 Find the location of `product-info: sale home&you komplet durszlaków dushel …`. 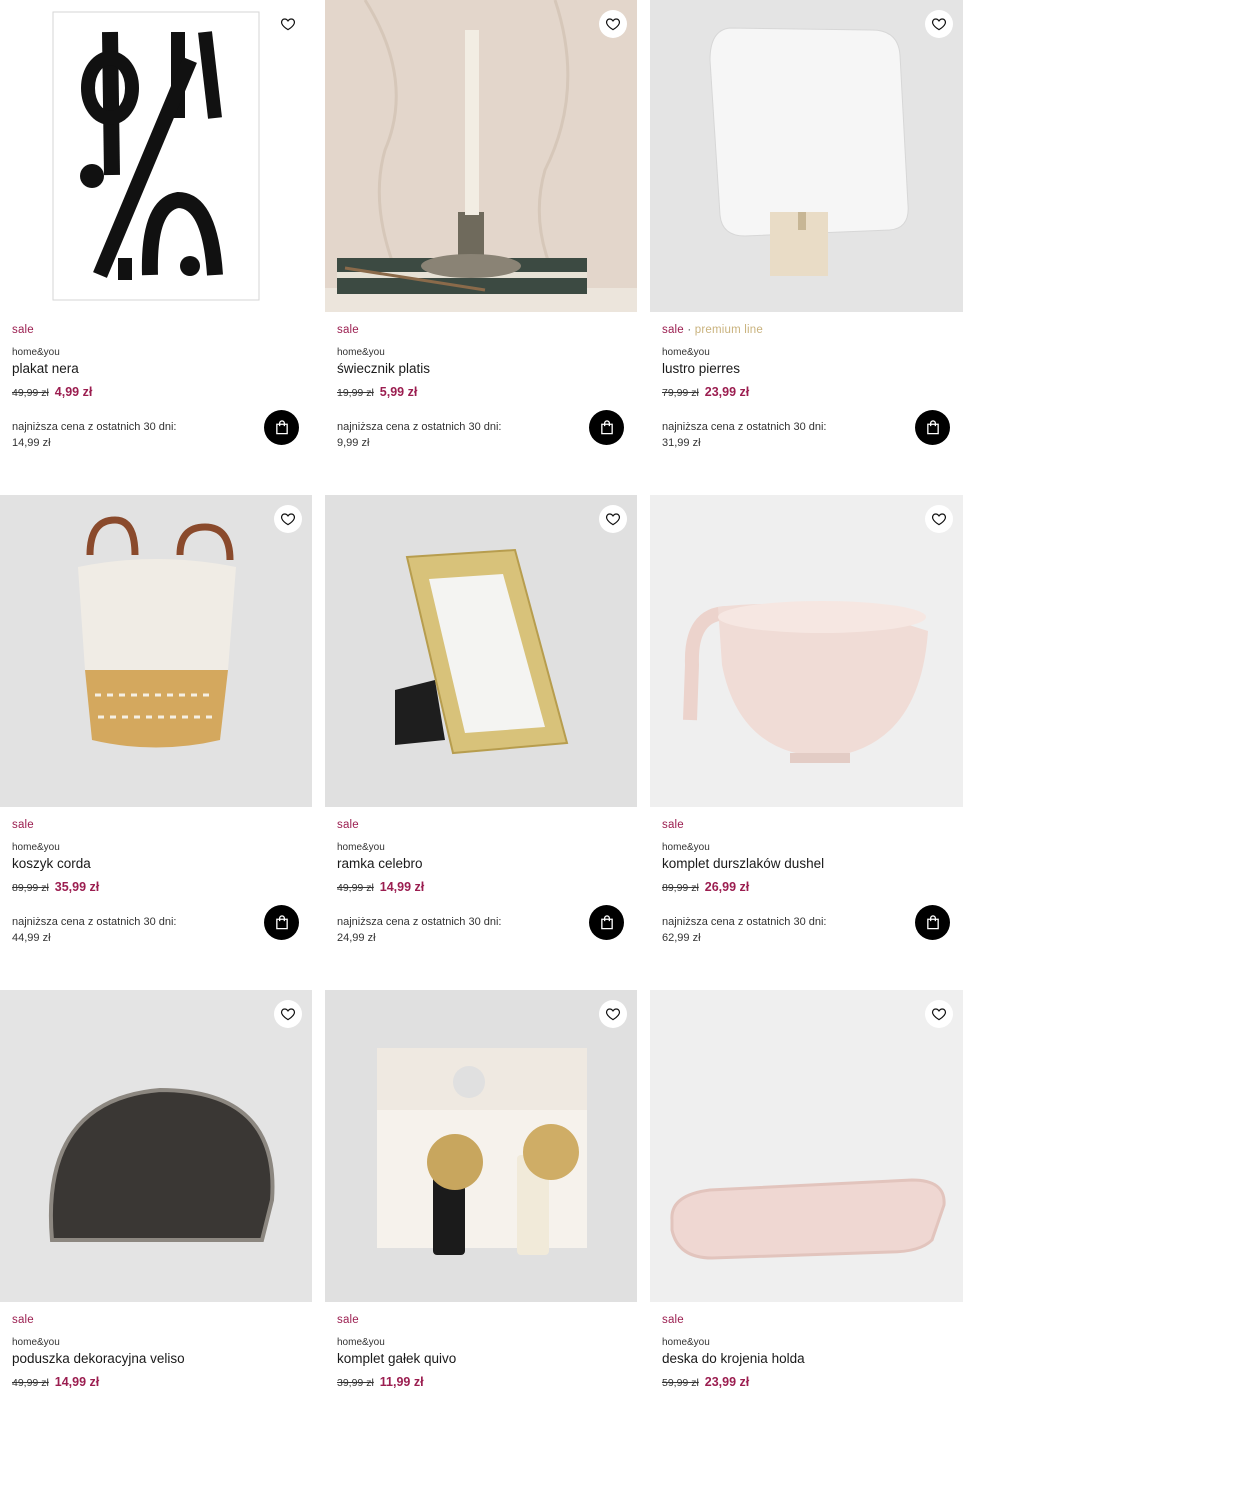

product-info: sale home&you komplet durszlaków dushel … is located at coordinates (806, 898).